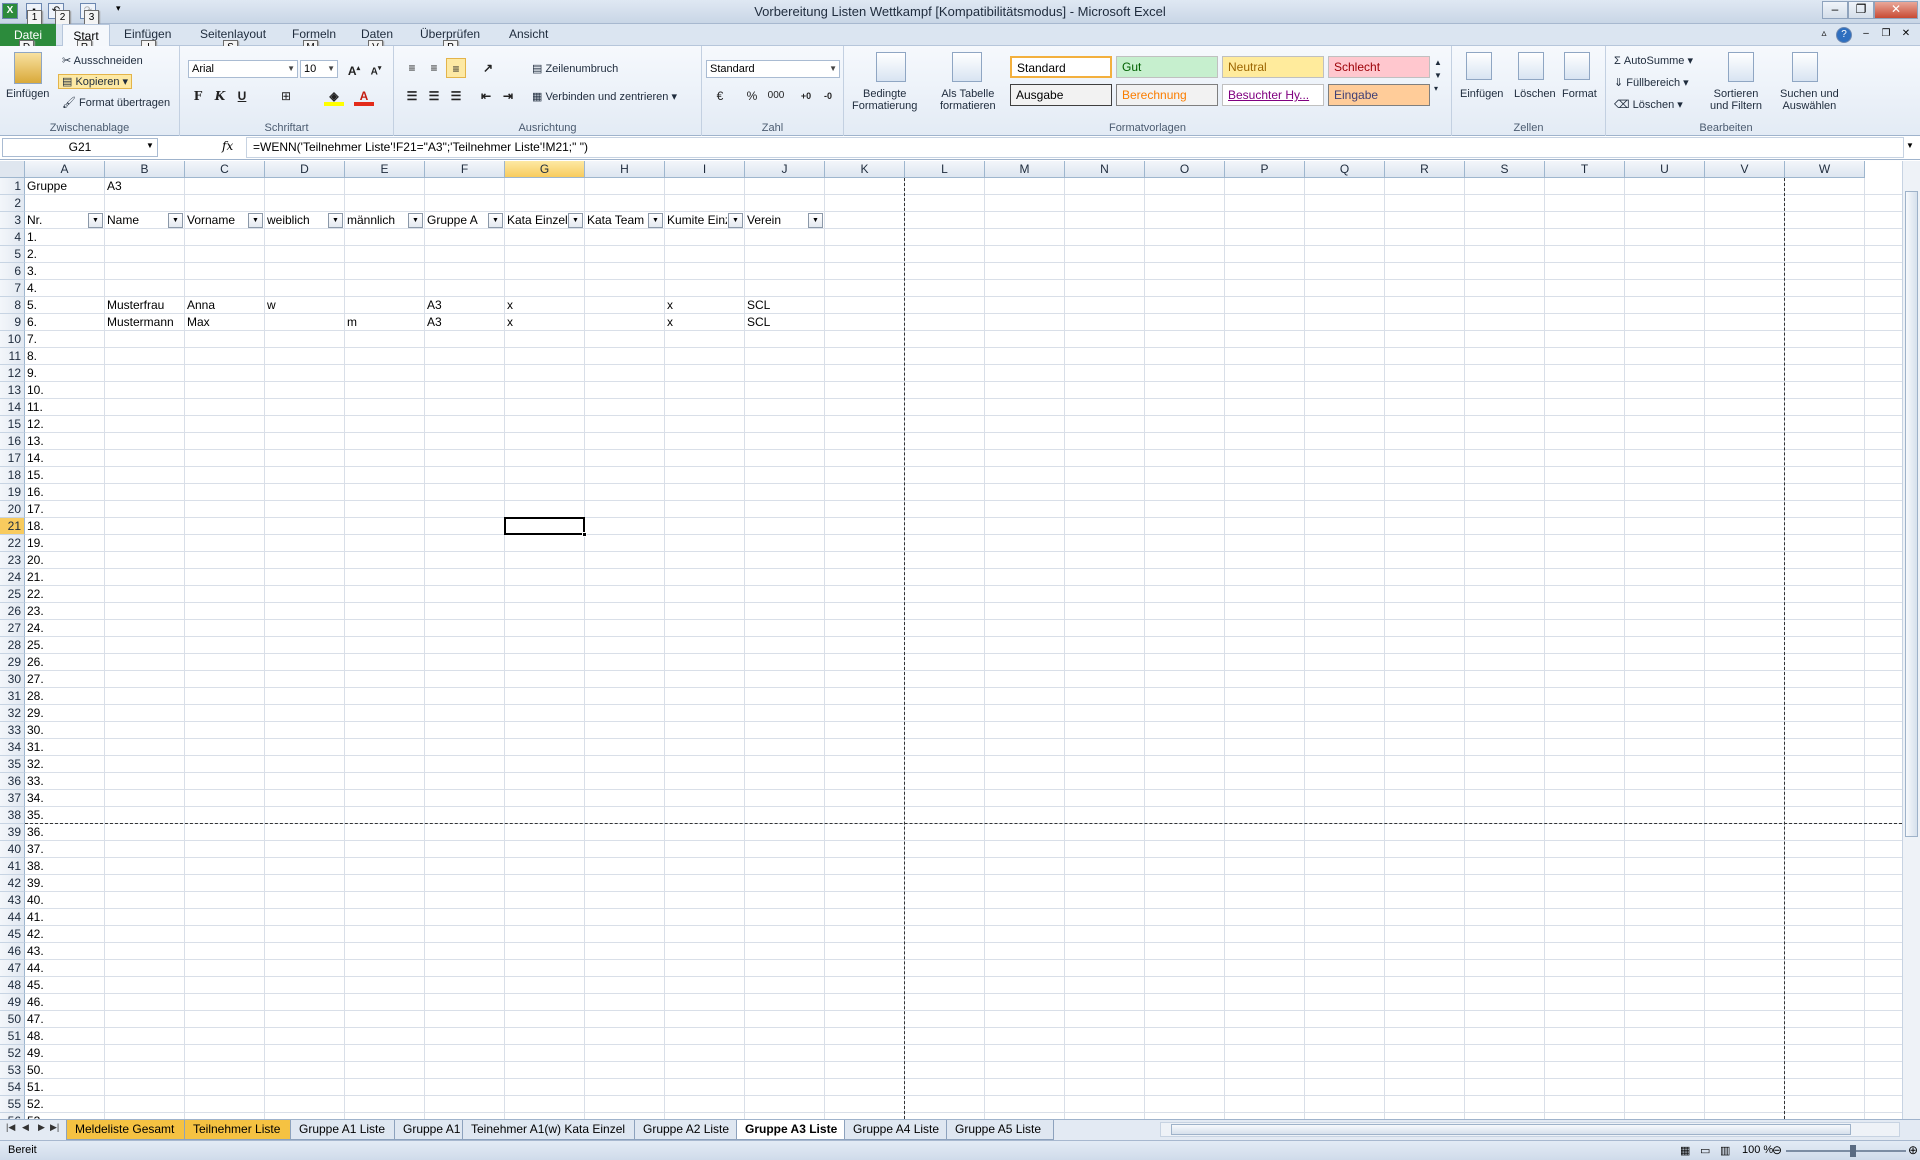 The height and width of the screenshot is (1160, 1920). Describe the element at coordinates (12, 679) in the screenshot. I see `row-header: 30` at that location.